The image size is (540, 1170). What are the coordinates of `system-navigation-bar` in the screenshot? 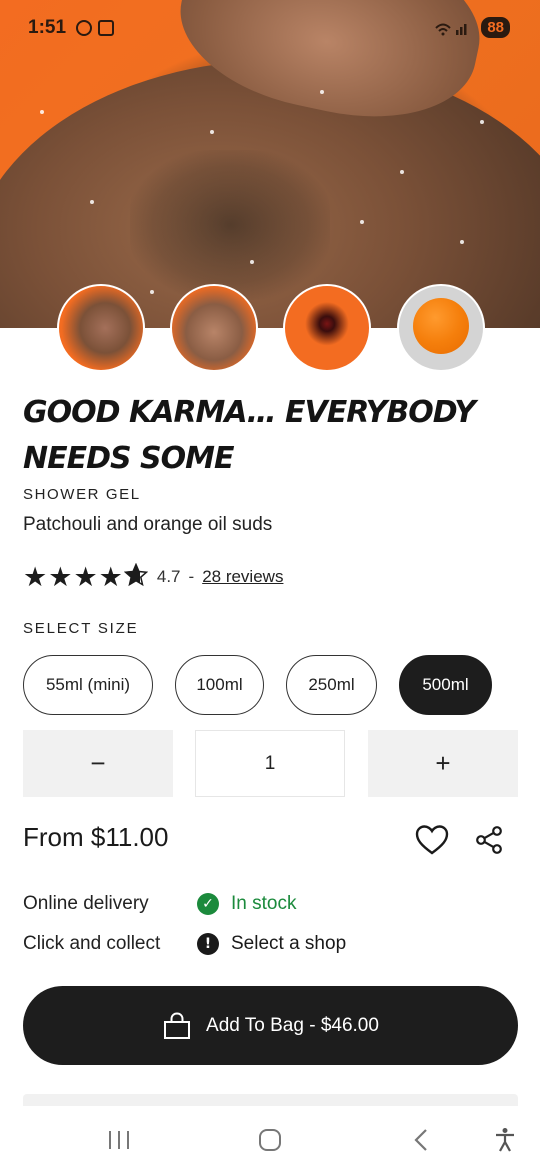 It's located at (270, 1138).